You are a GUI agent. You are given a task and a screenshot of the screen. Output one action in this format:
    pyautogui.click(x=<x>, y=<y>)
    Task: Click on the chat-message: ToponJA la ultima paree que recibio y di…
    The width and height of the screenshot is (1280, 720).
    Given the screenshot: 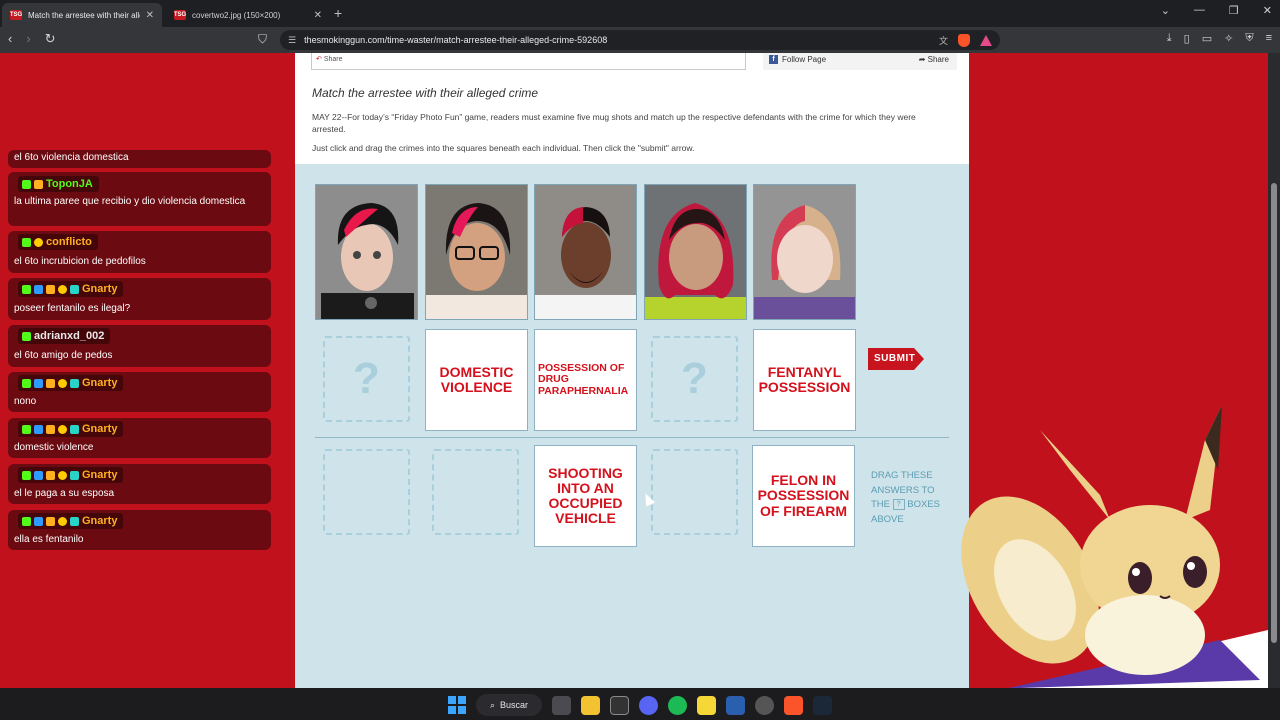 What is the action you would take?
    pyautogui.click(x=139, y=199)
    